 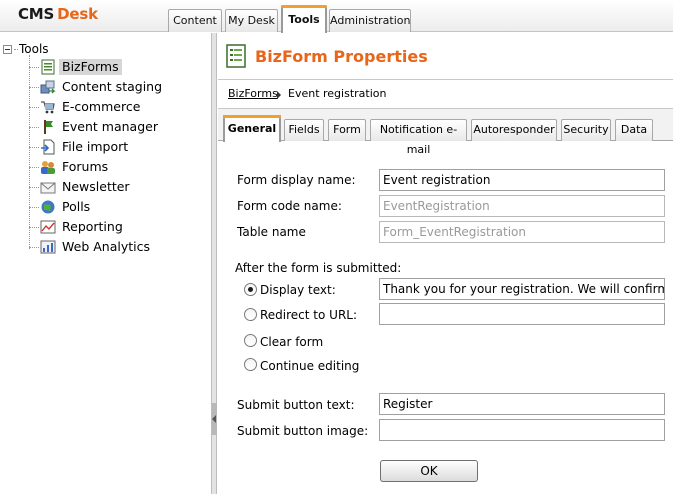 I want to click on tab-form: Form, so click(x=347, y=130).